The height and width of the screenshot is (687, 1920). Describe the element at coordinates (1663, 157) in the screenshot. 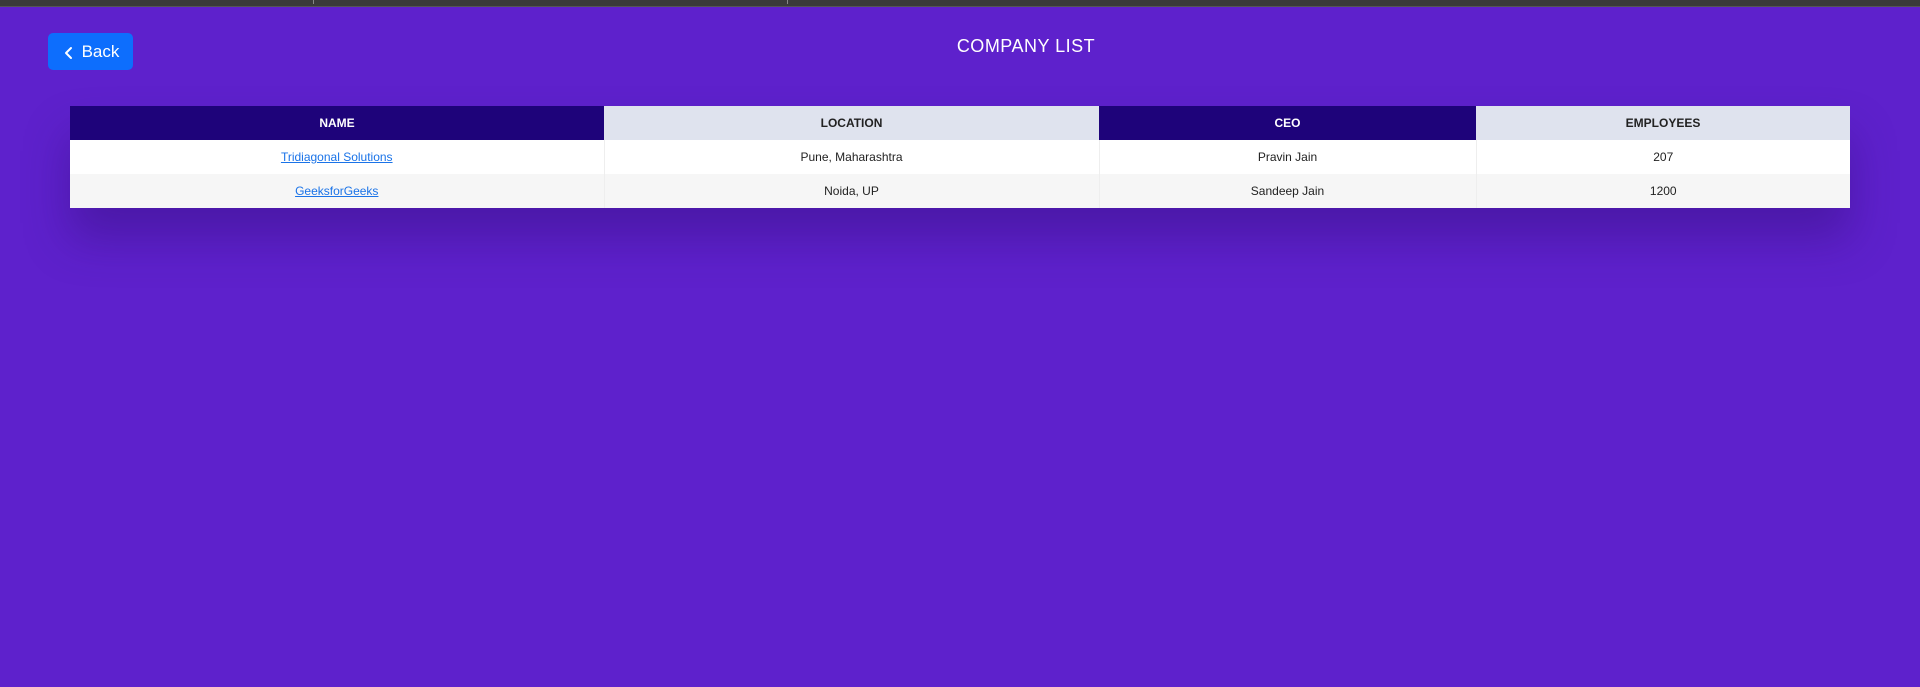

I see `employees-cell: 207` at that location.